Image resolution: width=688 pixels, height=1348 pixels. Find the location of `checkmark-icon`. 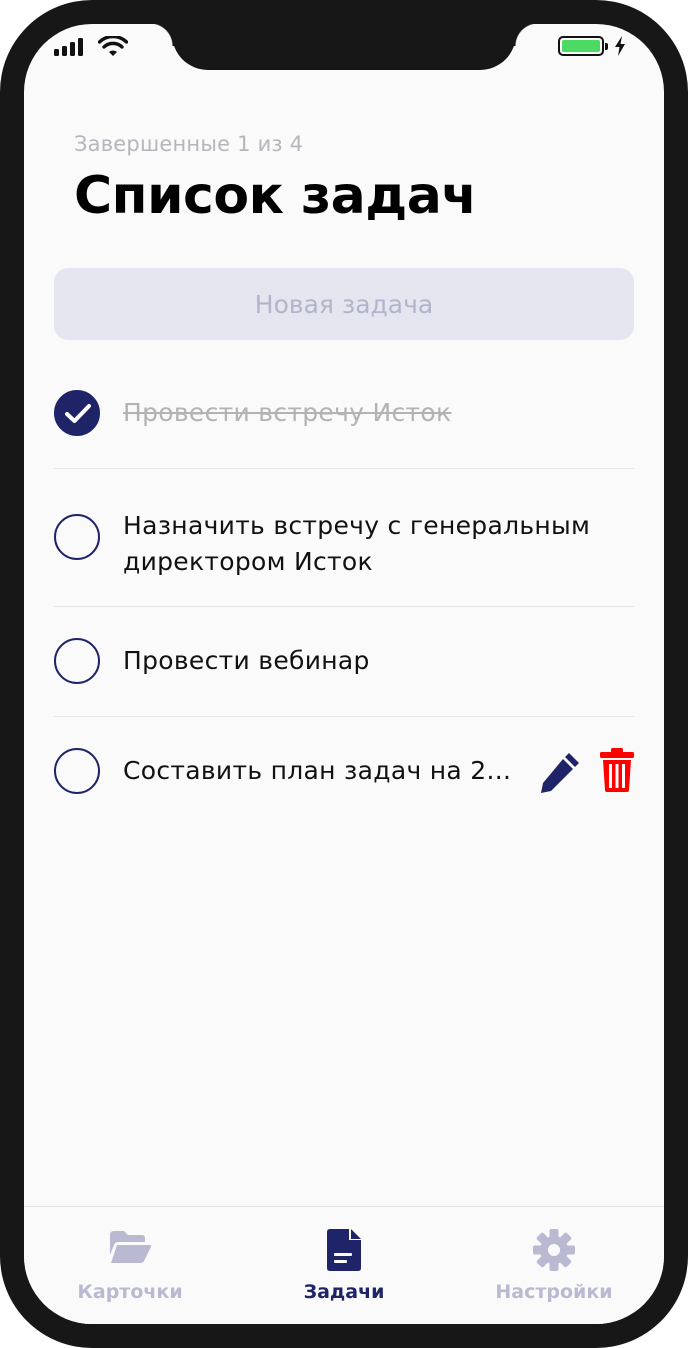

checkmark-icon is located at coordinates (78, 413).